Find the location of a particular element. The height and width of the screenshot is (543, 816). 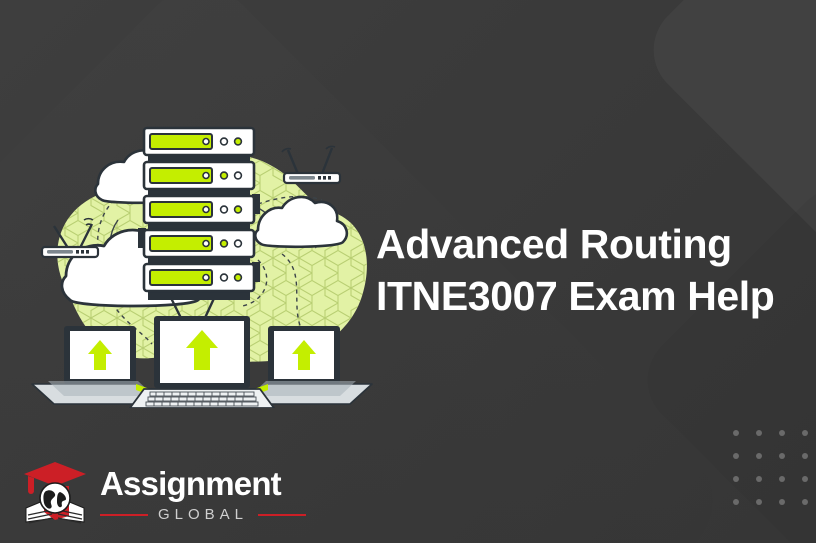

logo-text-block: Assignment GLOBAL is located at coordinates (203, 494).